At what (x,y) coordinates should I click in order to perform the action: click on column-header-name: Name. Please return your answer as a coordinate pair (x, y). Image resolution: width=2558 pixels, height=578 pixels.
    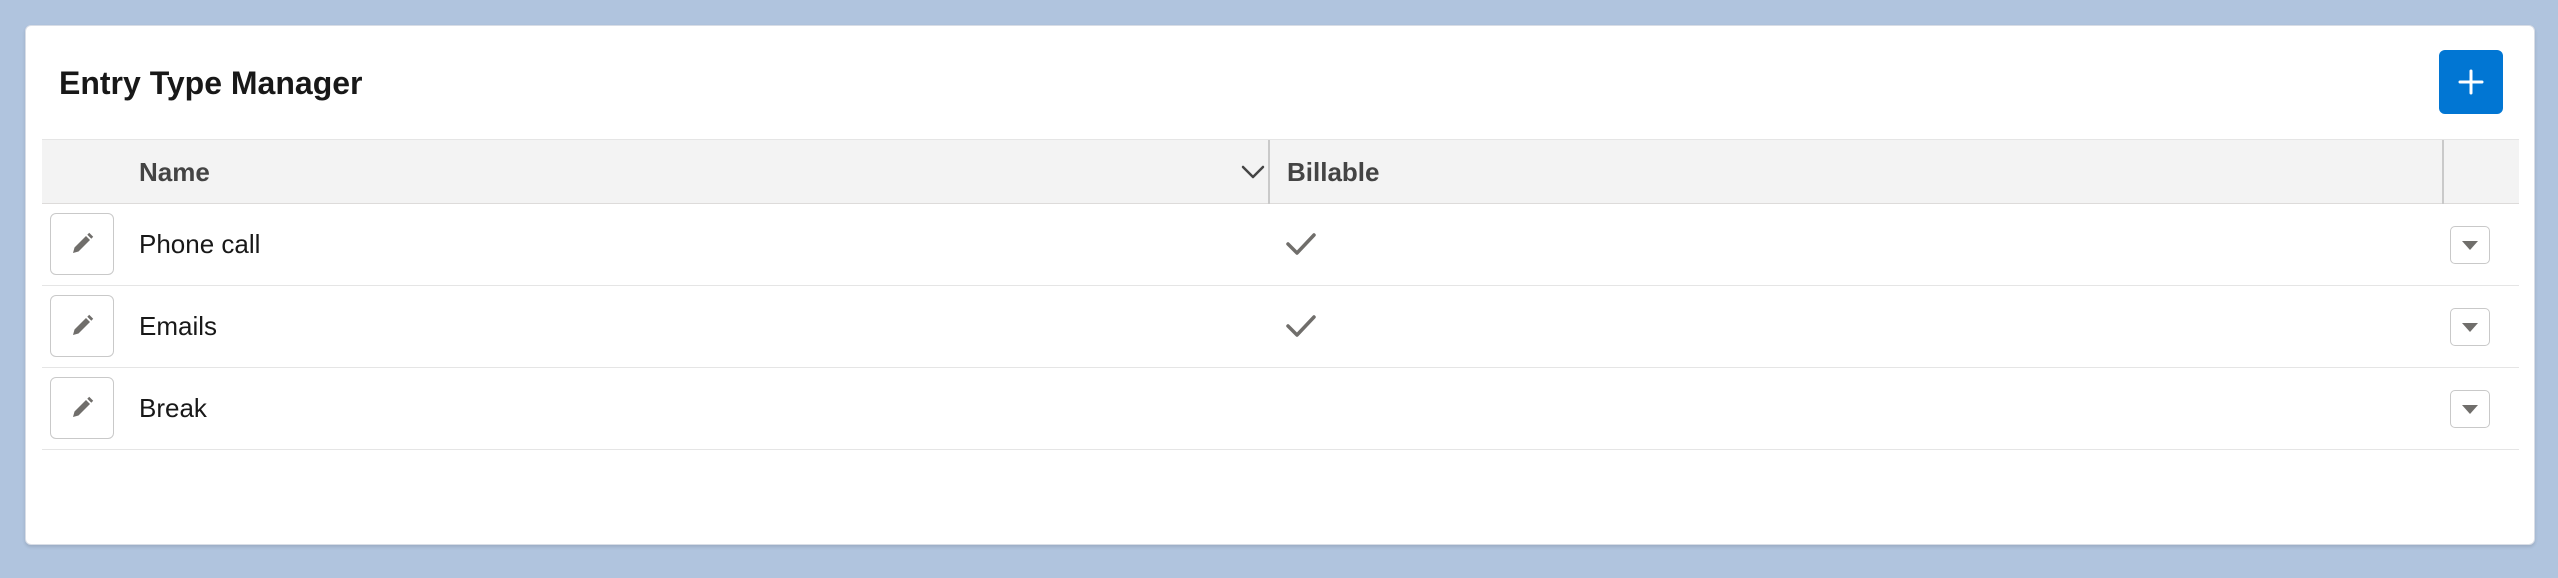
    Looking at the image, I should click on (174, 172).